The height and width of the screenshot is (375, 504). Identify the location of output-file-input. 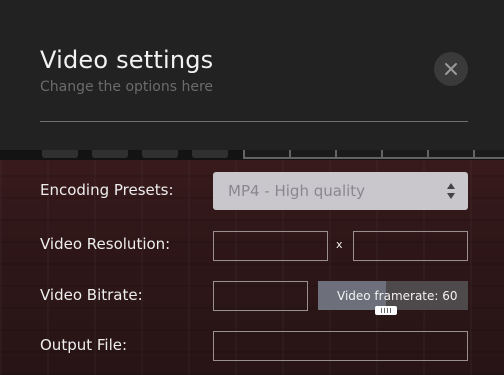
(340, 346).